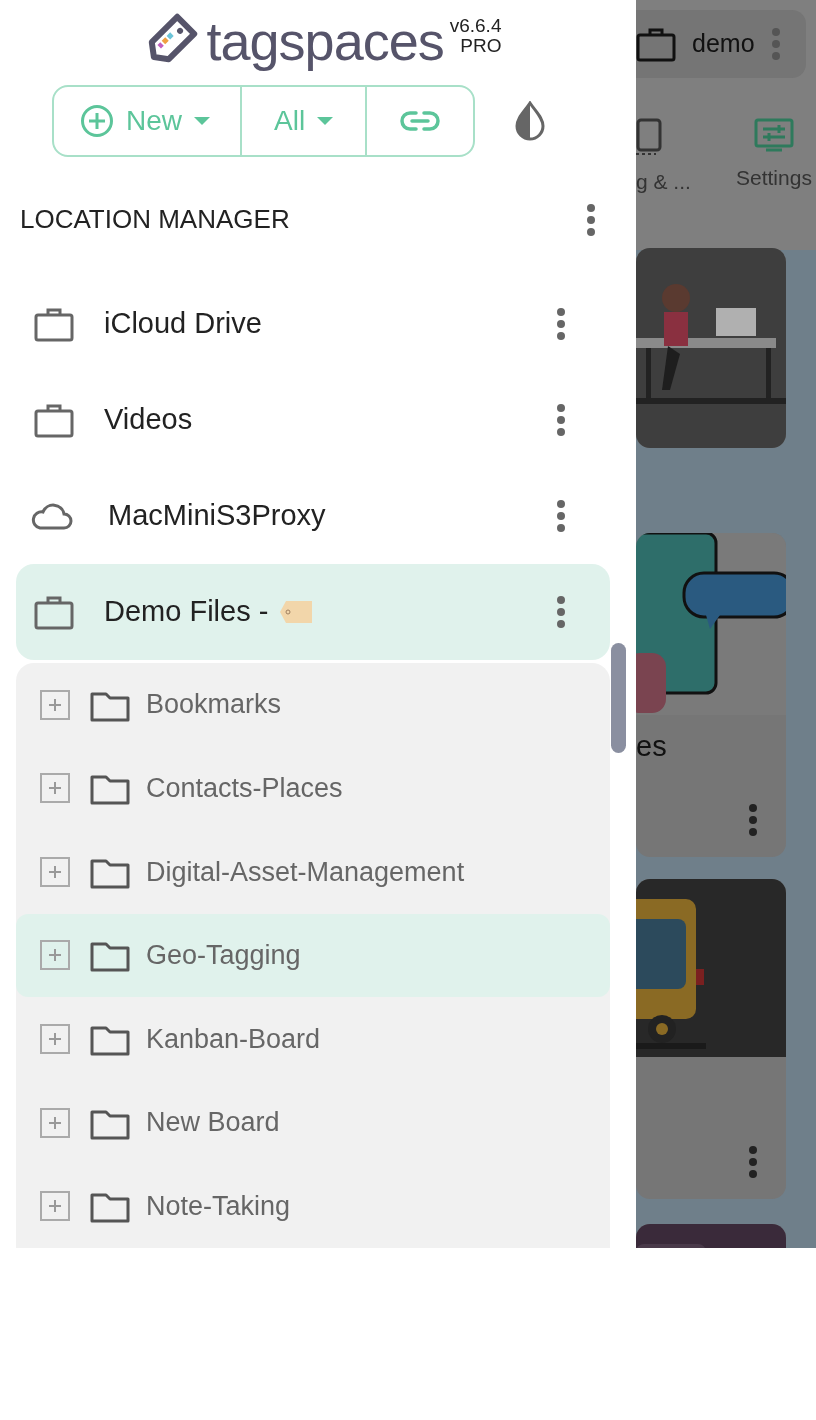 The image size is (816, 1420). Describe the element at coordinates (148, 420) in the screenshot. I see `location-name: Videos` at that location.